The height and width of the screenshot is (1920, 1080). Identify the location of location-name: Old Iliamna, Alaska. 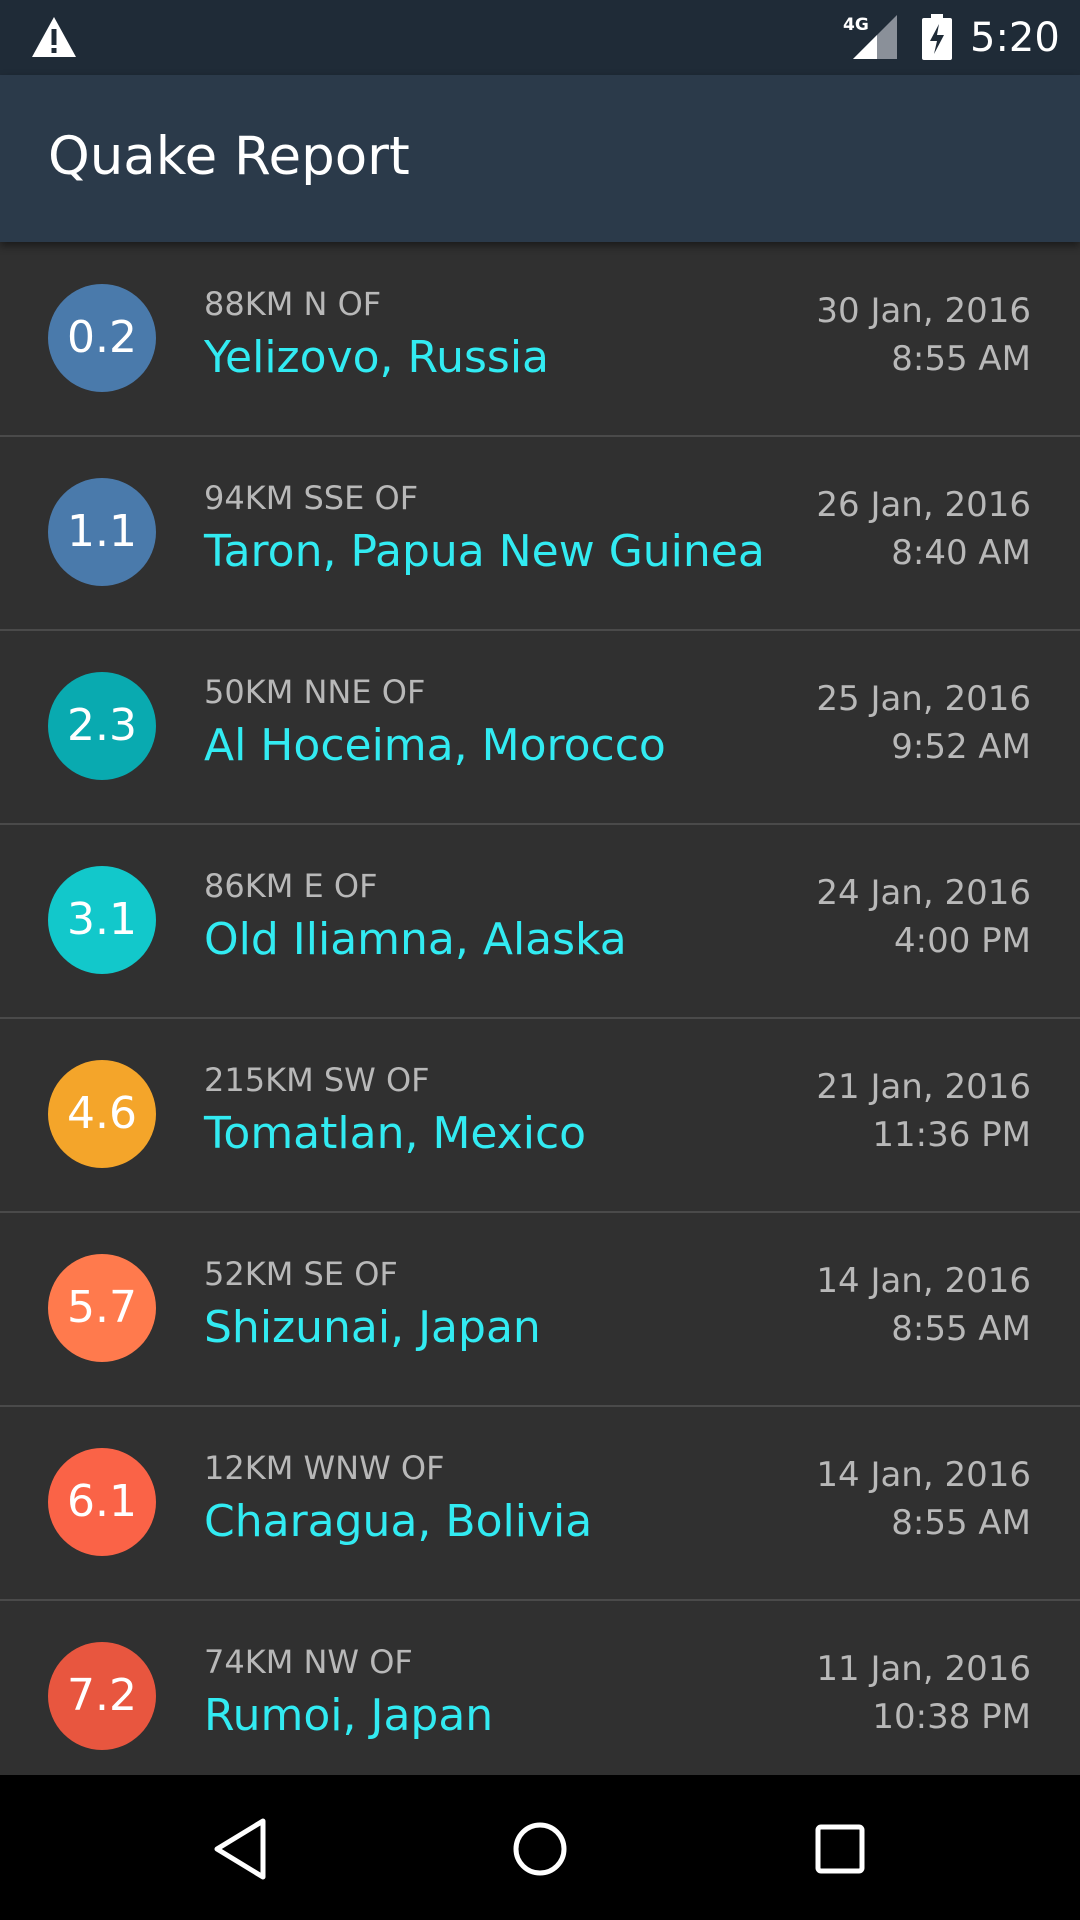
(415, 939).